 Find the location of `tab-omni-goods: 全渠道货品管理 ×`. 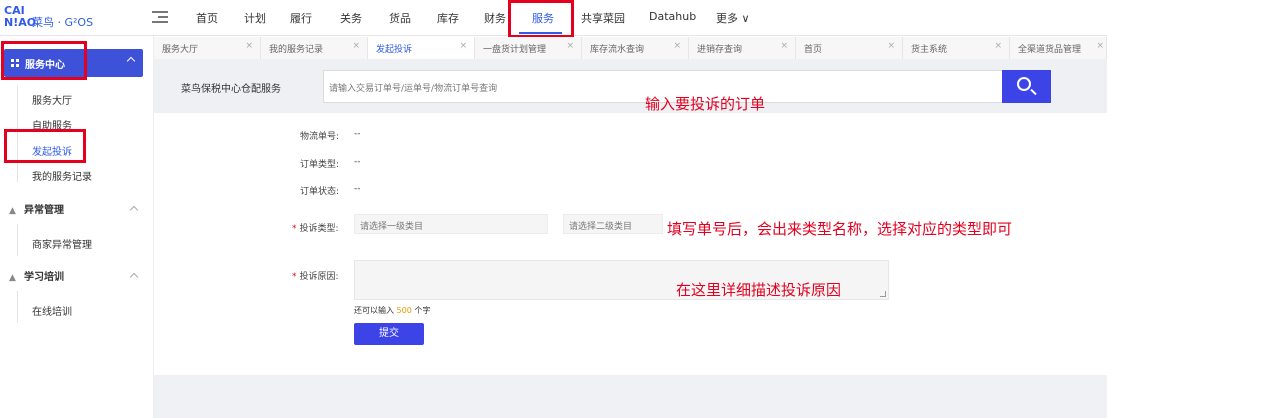

tab-omni-goods: 全渠道货品管理 × is located at coordinates (1058, 48).